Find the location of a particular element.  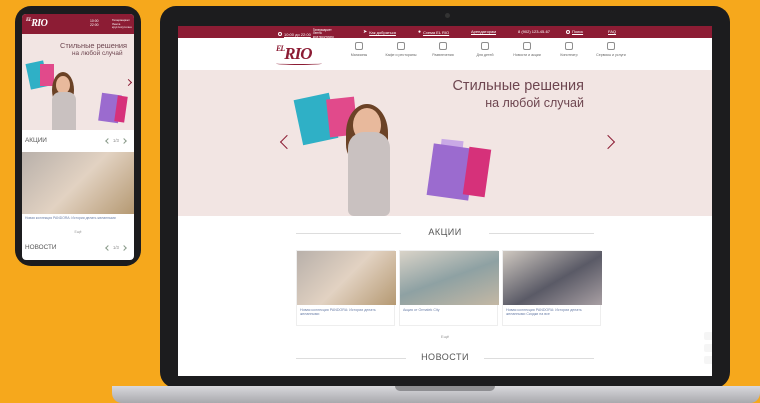

promo-text: Акция от Ormatek City is located at coordinates (421, 310).